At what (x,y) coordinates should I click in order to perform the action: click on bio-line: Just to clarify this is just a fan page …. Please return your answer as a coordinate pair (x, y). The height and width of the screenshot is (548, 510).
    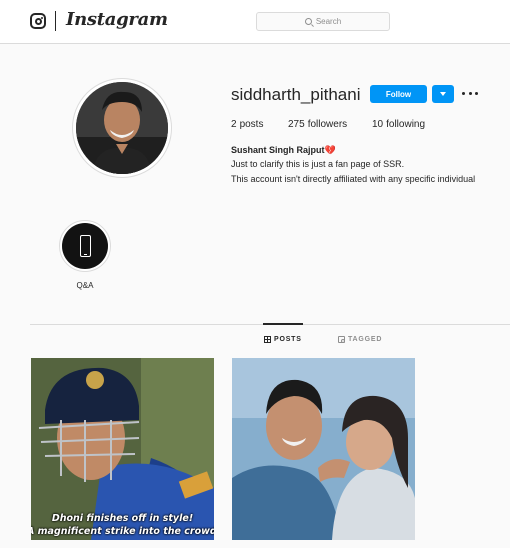
    Looking at the image, I should click on (318, 164).